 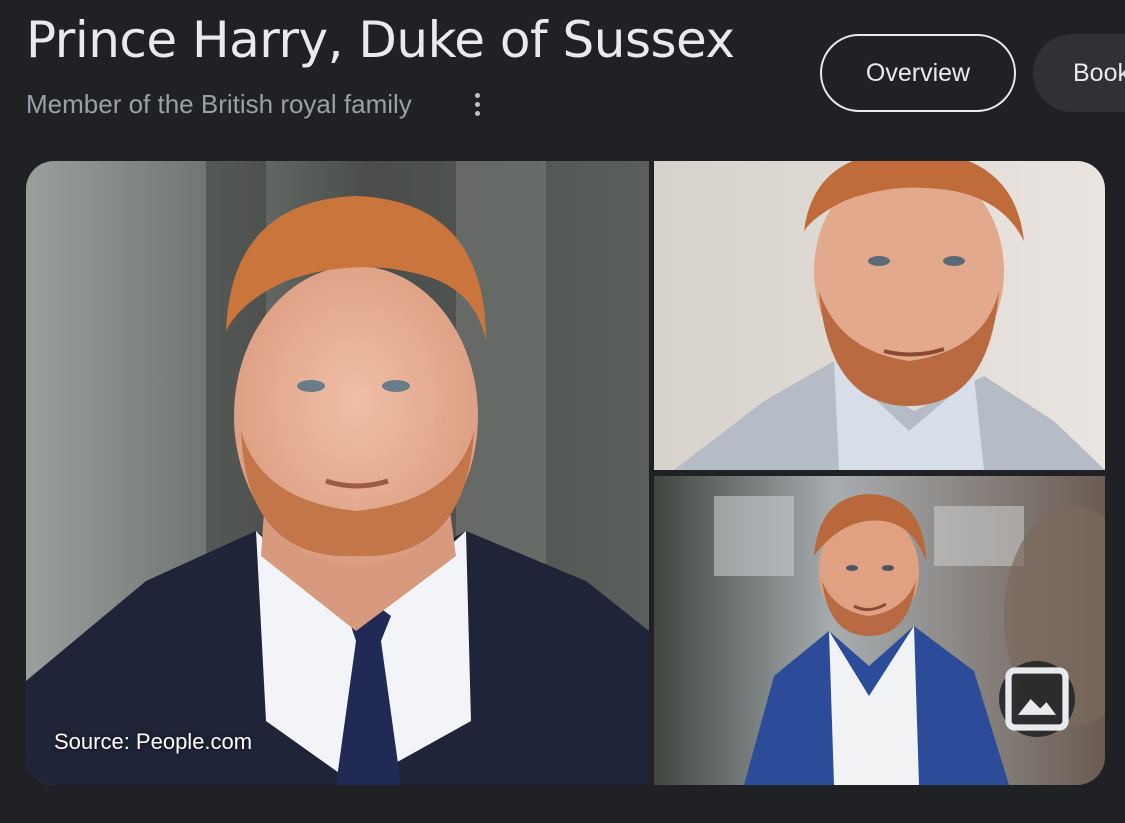 I want to click on page-title: Prince Harry, Duke of Sussex, so click(x=380, y=40).